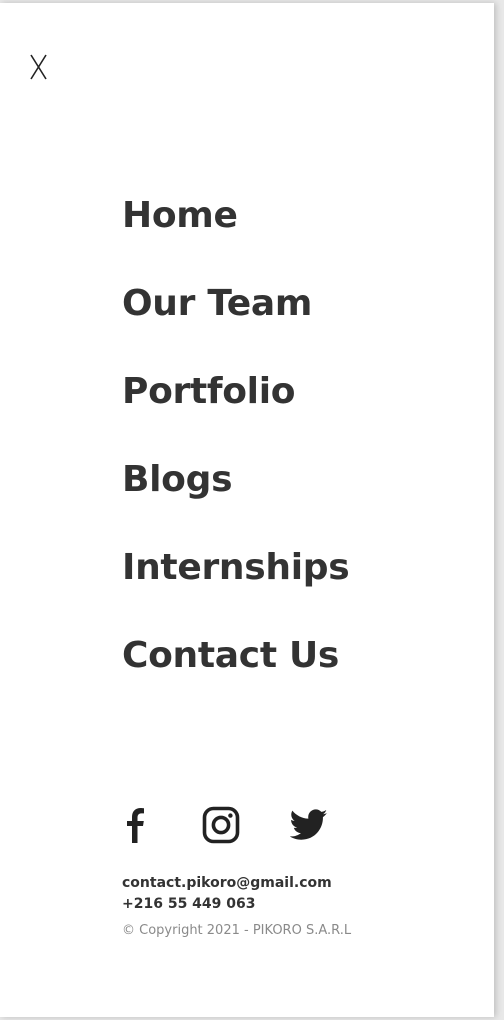 The width and height of the screenshot is (504, 1020). What do you see at coordinates (208, 391) in the screenshot?
I see `nav-link-portfolio: Portfolio` at bounding box center [208, 391].